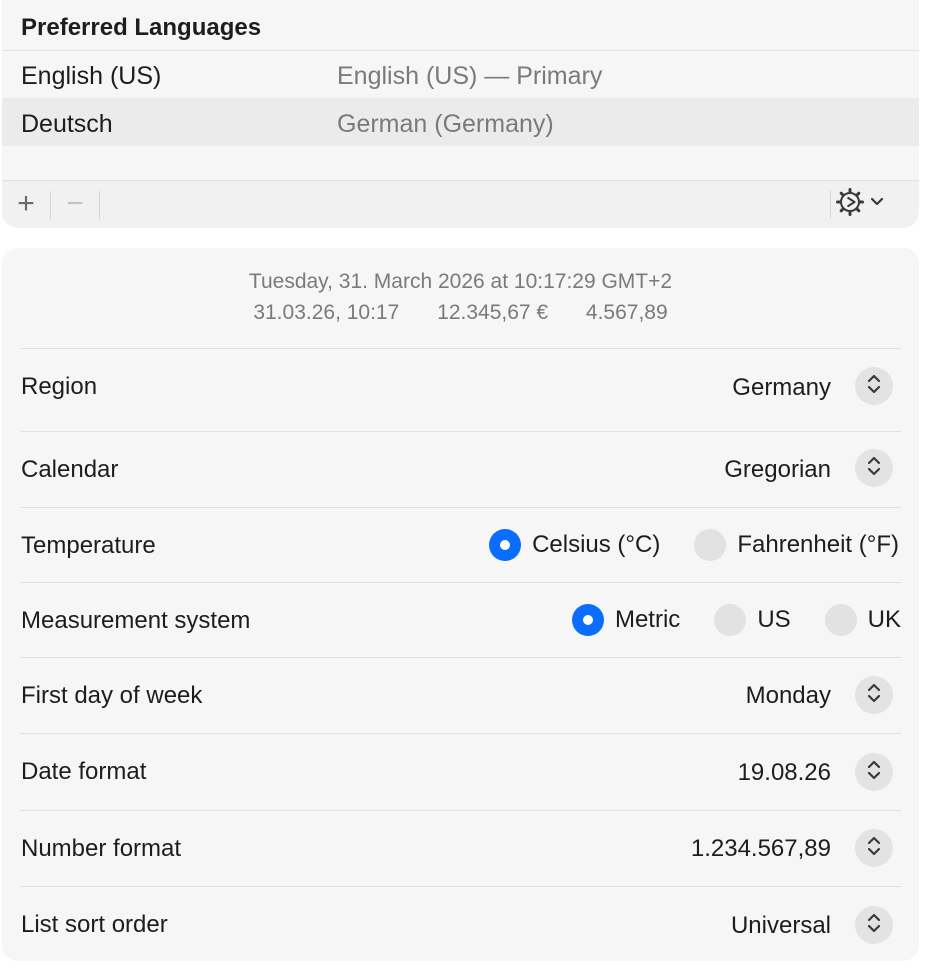  What do you see at coordinates (788, 696) in the screenshot?
I see `first-day-of-week-value: Monday` at bounding box center [788, 696].